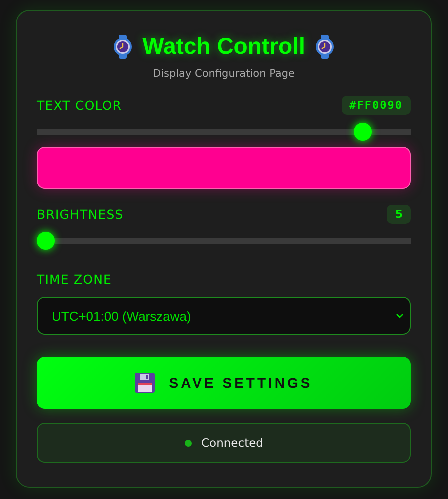 The width and height of the screenshot is (448, 499). What do you see at coordinates (80, 214) in the screenshot?
I see `field-label: BRIGHTNESS` at bounding box center [80, 214].